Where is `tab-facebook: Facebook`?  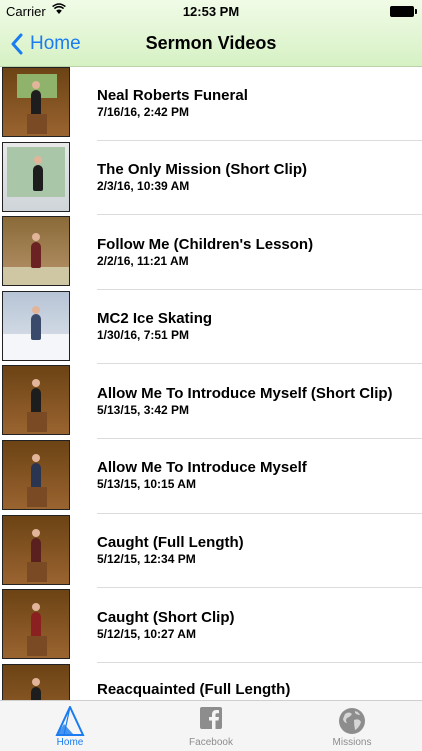
tab-facebook: Facebook is located at coordinates (211, 726).